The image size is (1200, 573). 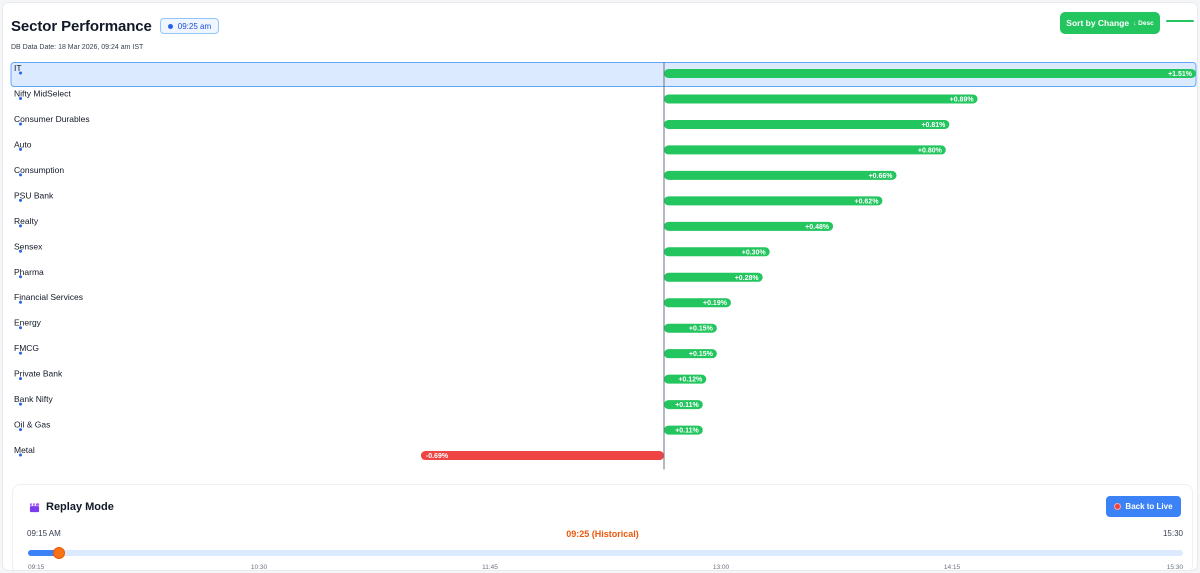 What do you see at coordinates (24, 450) in the screenshot?
I see `sector-label: Metal` at bounding box center [24, 450].